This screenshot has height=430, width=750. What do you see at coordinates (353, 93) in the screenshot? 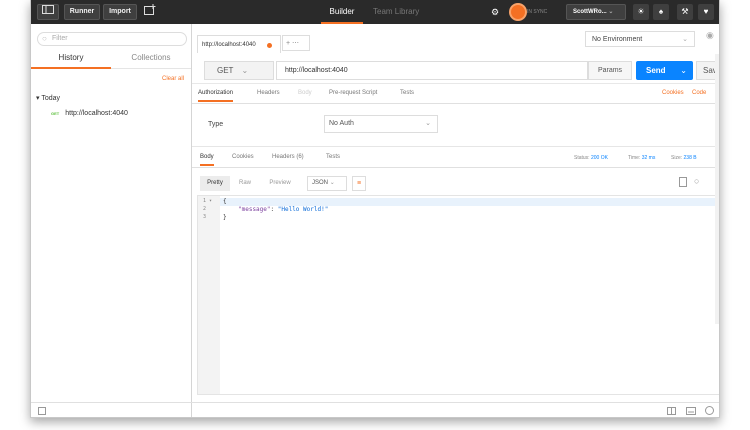
I see `tab-pre-request-script: Pre-request Script` at bounding box center [353, 93].